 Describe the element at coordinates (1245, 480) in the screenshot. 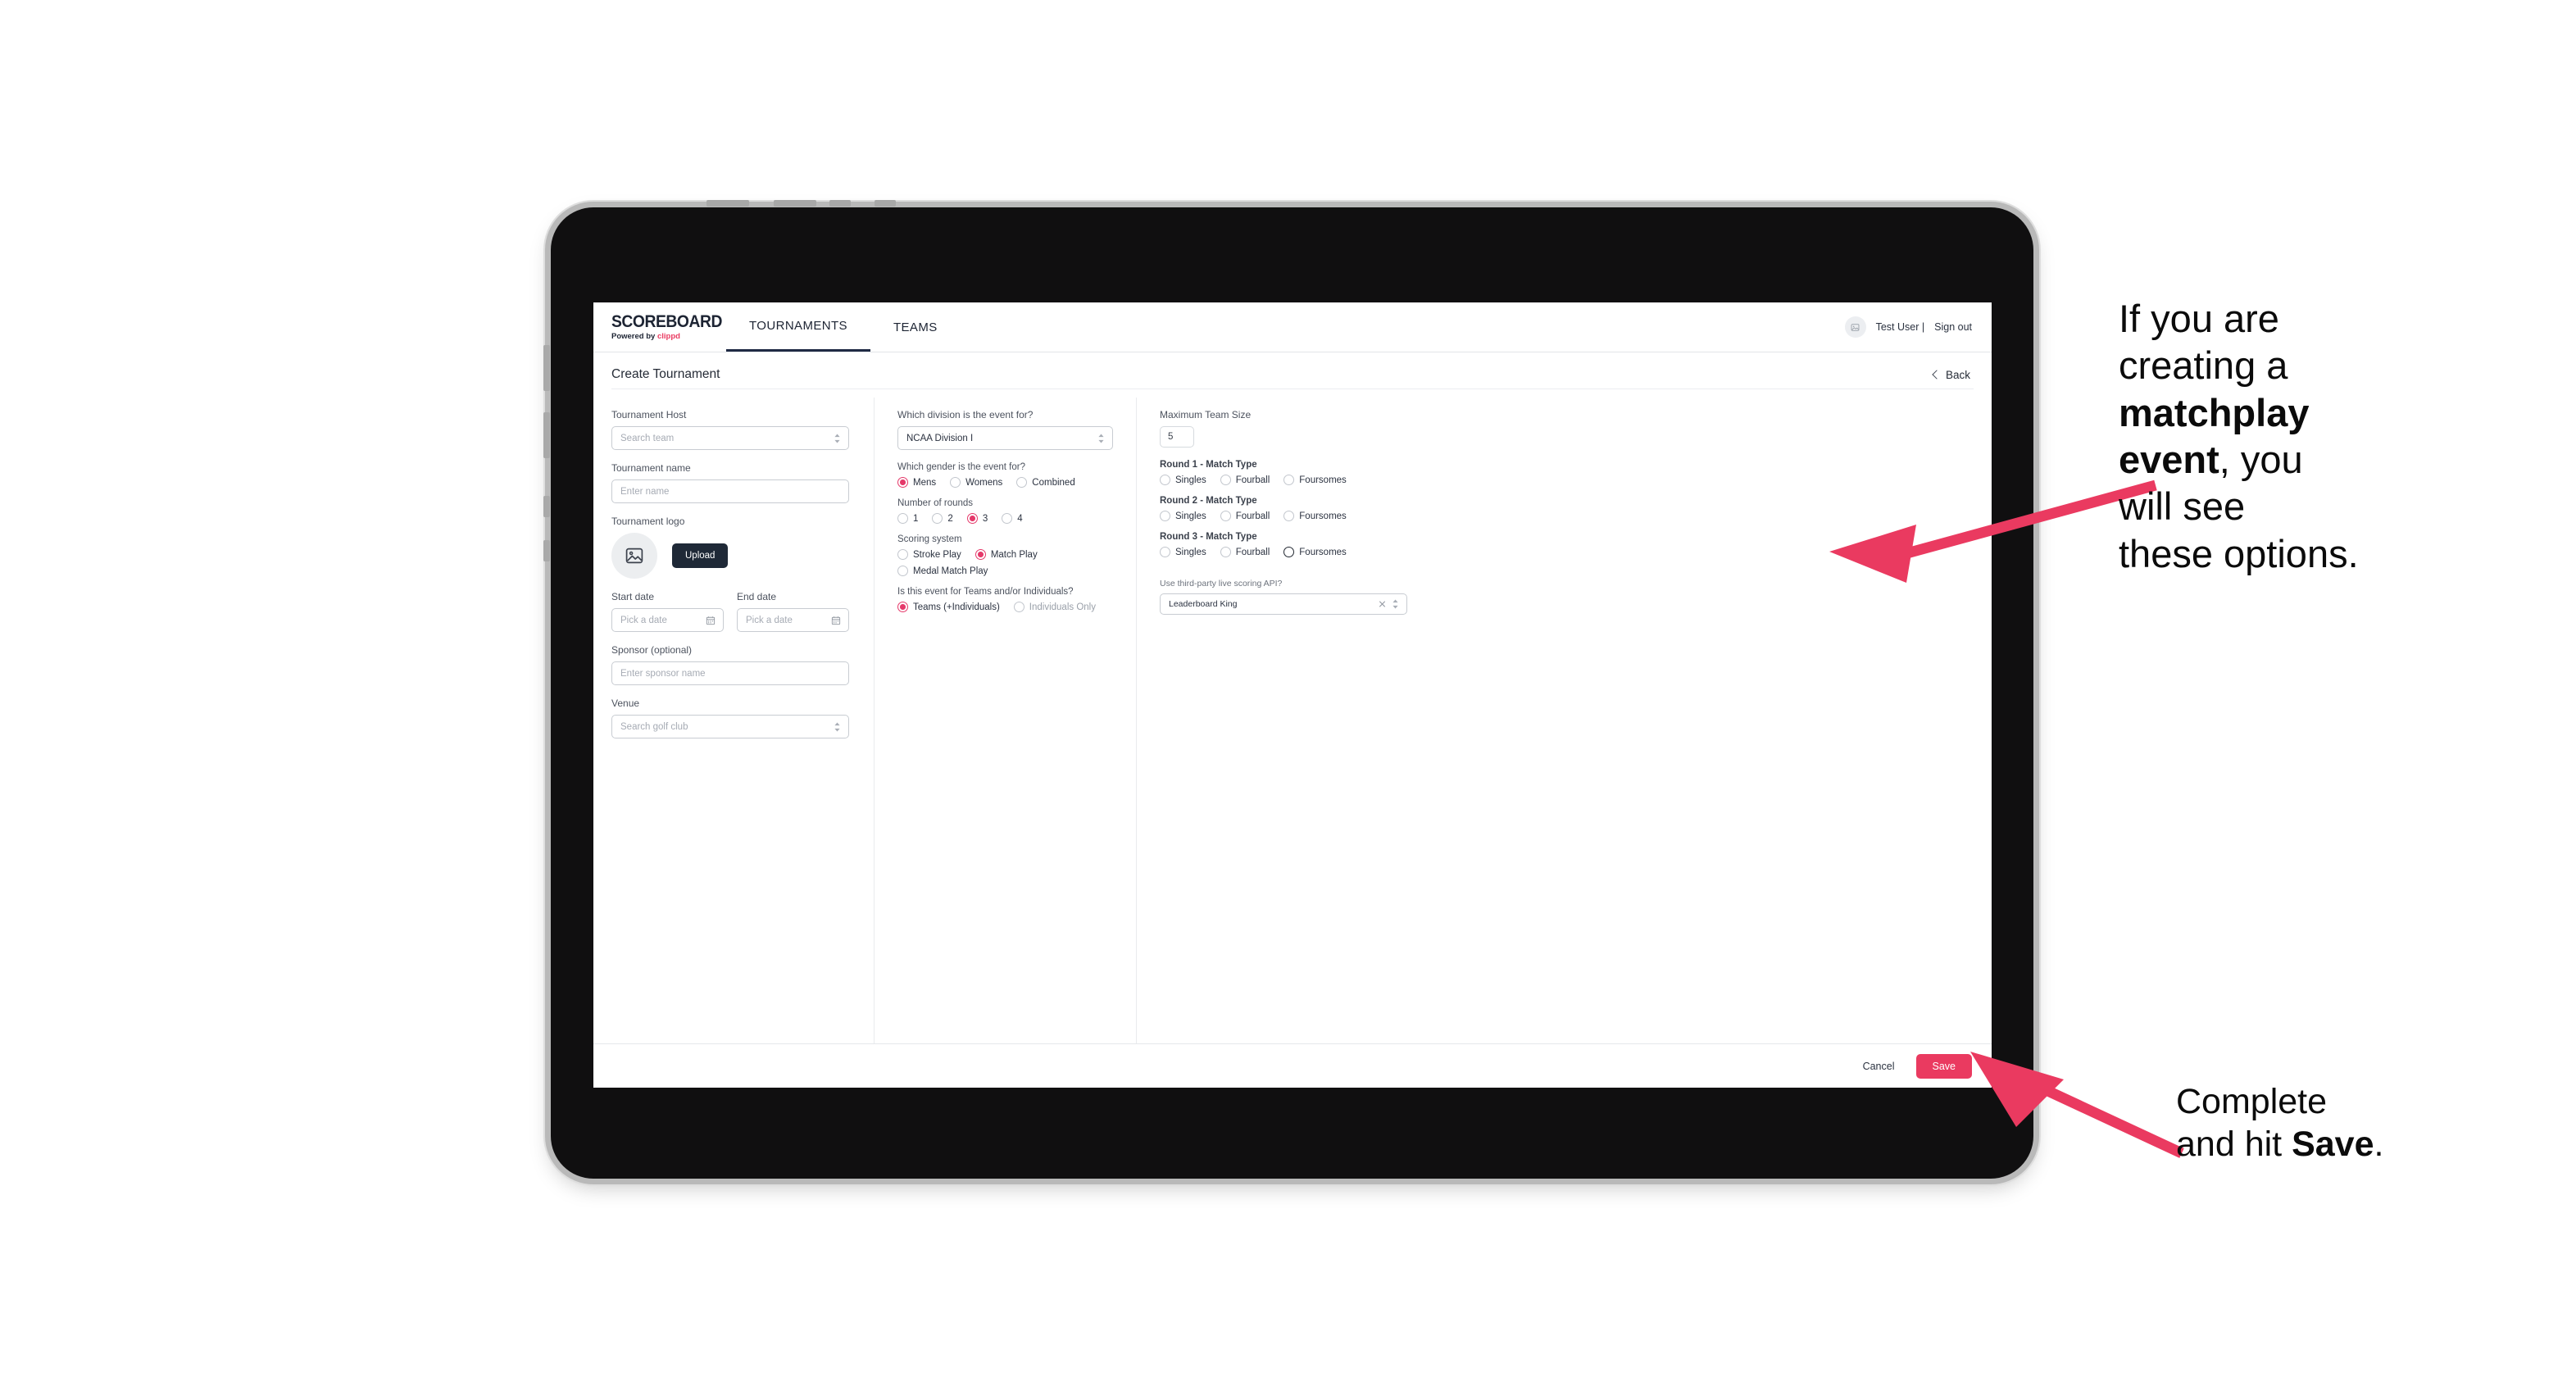

I see `radio-round-1-fourball: Fourball` at that location.